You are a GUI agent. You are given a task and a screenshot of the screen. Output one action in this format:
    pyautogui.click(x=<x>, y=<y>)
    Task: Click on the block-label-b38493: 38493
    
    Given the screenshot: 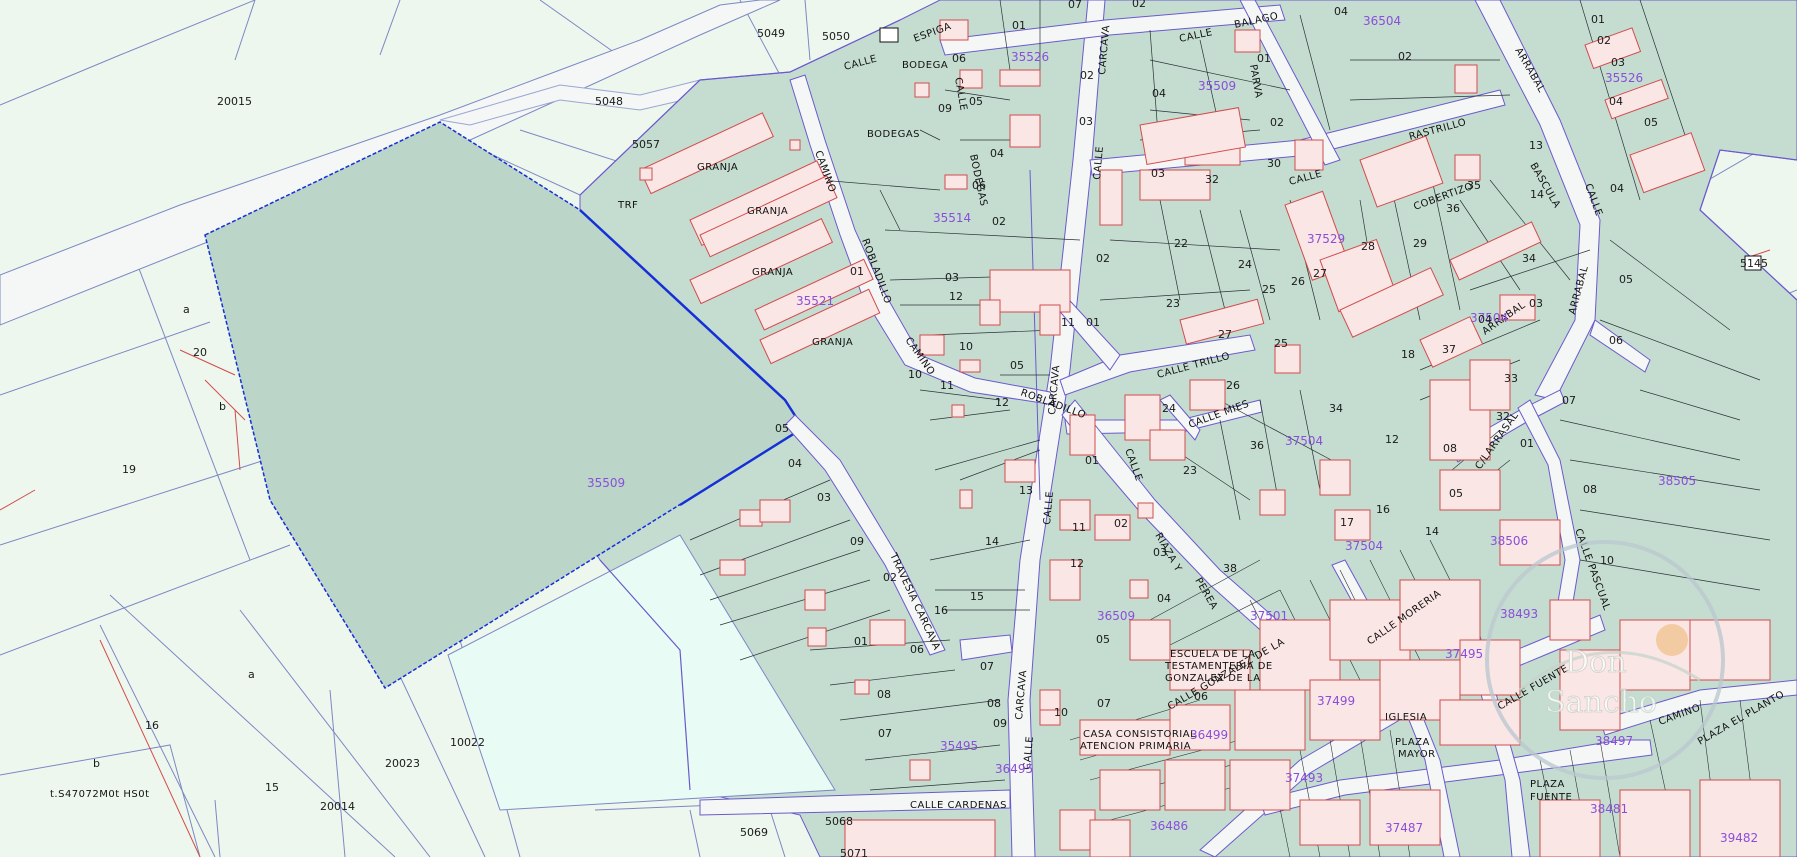 What is the action you would take?
    pyautogui.click(x=1519, y=614)
    